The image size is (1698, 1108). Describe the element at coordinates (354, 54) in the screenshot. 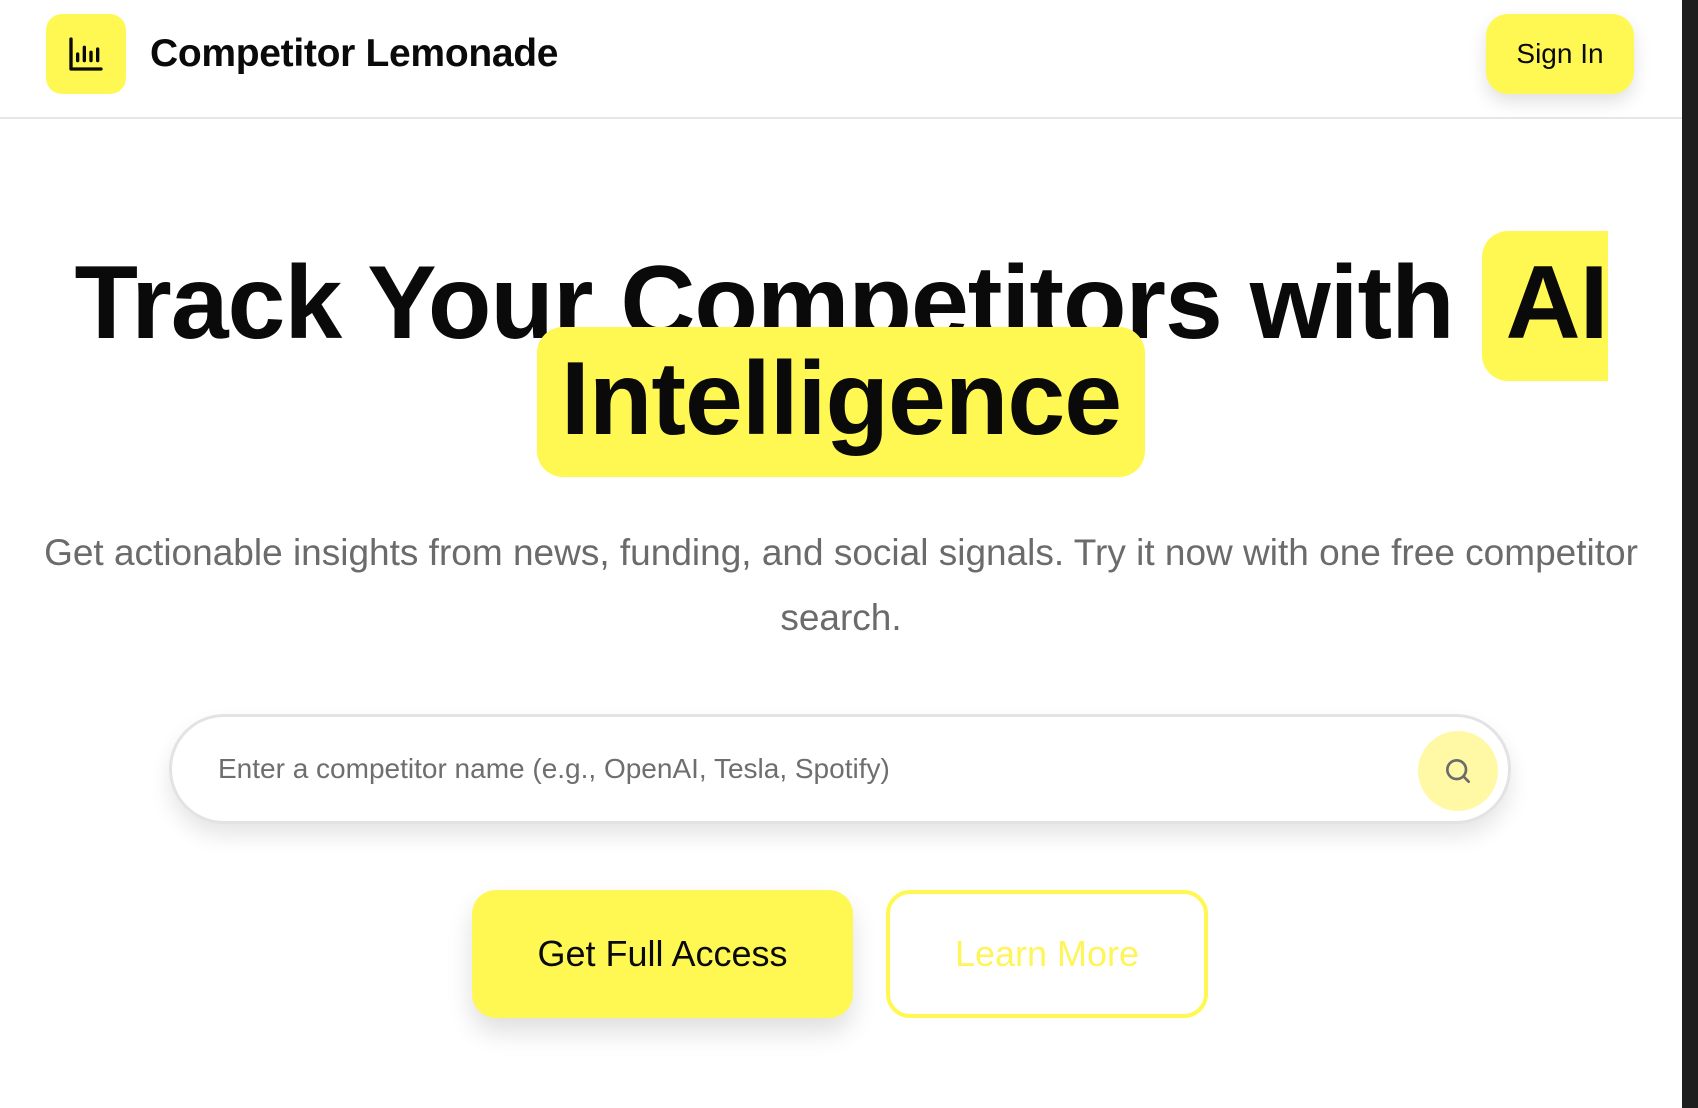

I see `brand-name: Competitor Lemonade` at that location.